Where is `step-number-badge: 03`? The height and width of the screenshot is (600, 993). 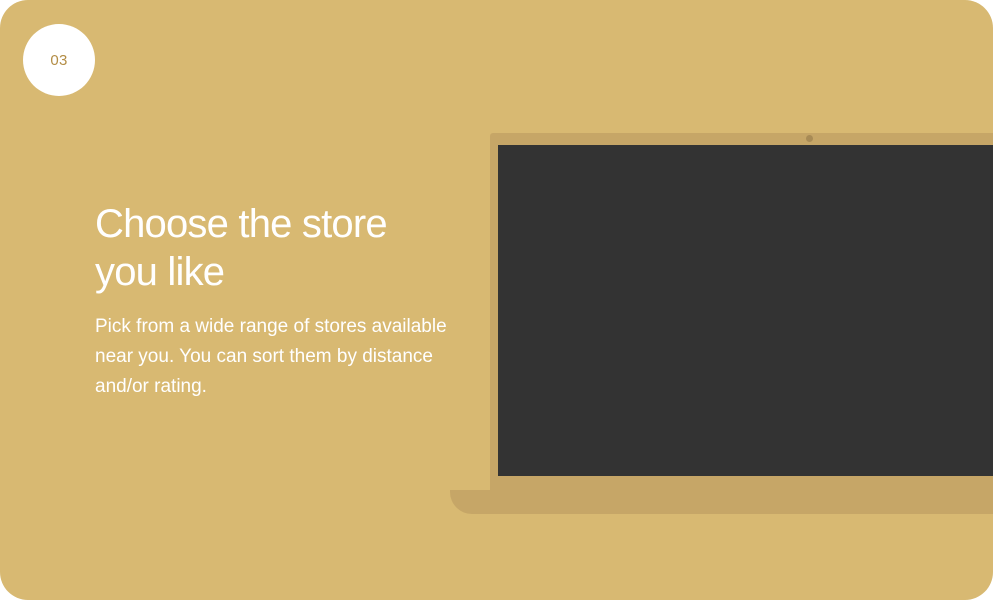
step-number-badge: 03 is located at coordinates (59, 60).